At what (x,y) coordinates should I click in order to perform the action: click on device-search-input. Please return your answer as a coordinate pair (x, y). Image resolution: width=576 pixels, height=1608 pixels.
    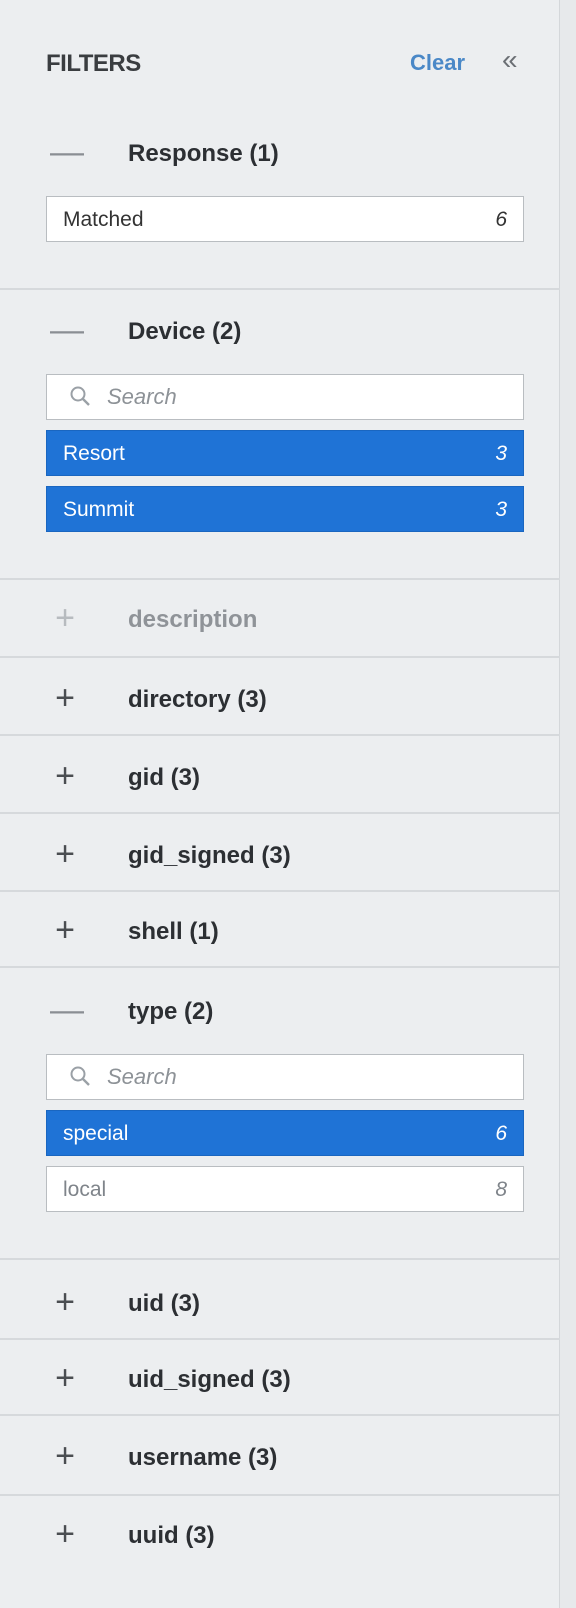
    Looking at the image, I should click on (307, 397).